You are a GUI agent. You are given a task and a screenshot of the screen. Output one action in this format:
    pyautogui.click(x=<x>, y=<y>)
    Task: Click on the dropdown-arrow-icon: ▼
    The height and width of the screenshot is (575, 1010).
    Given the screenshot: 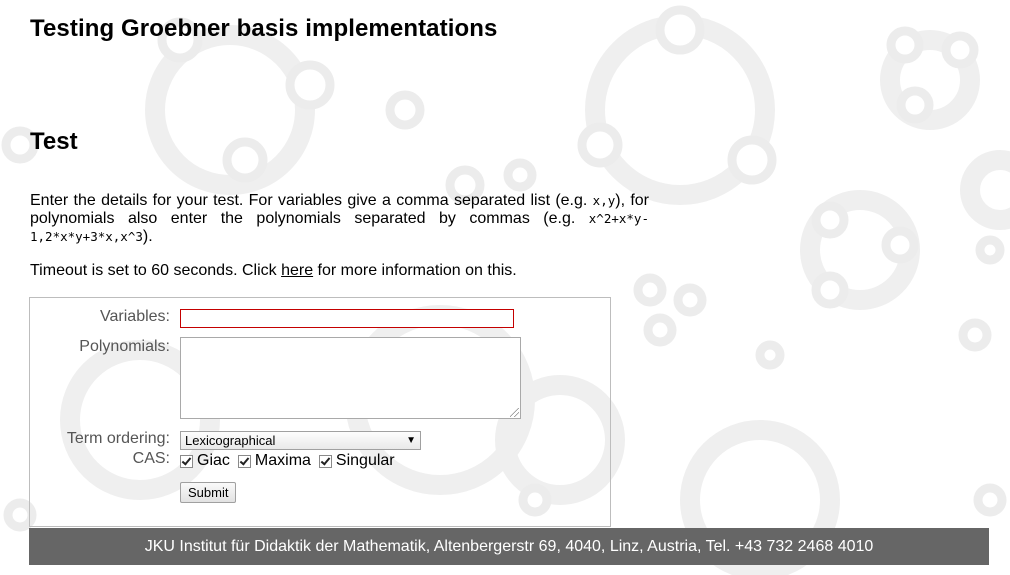 What is the action you would take?
    pyautogui.click(x=411, y=440)
    